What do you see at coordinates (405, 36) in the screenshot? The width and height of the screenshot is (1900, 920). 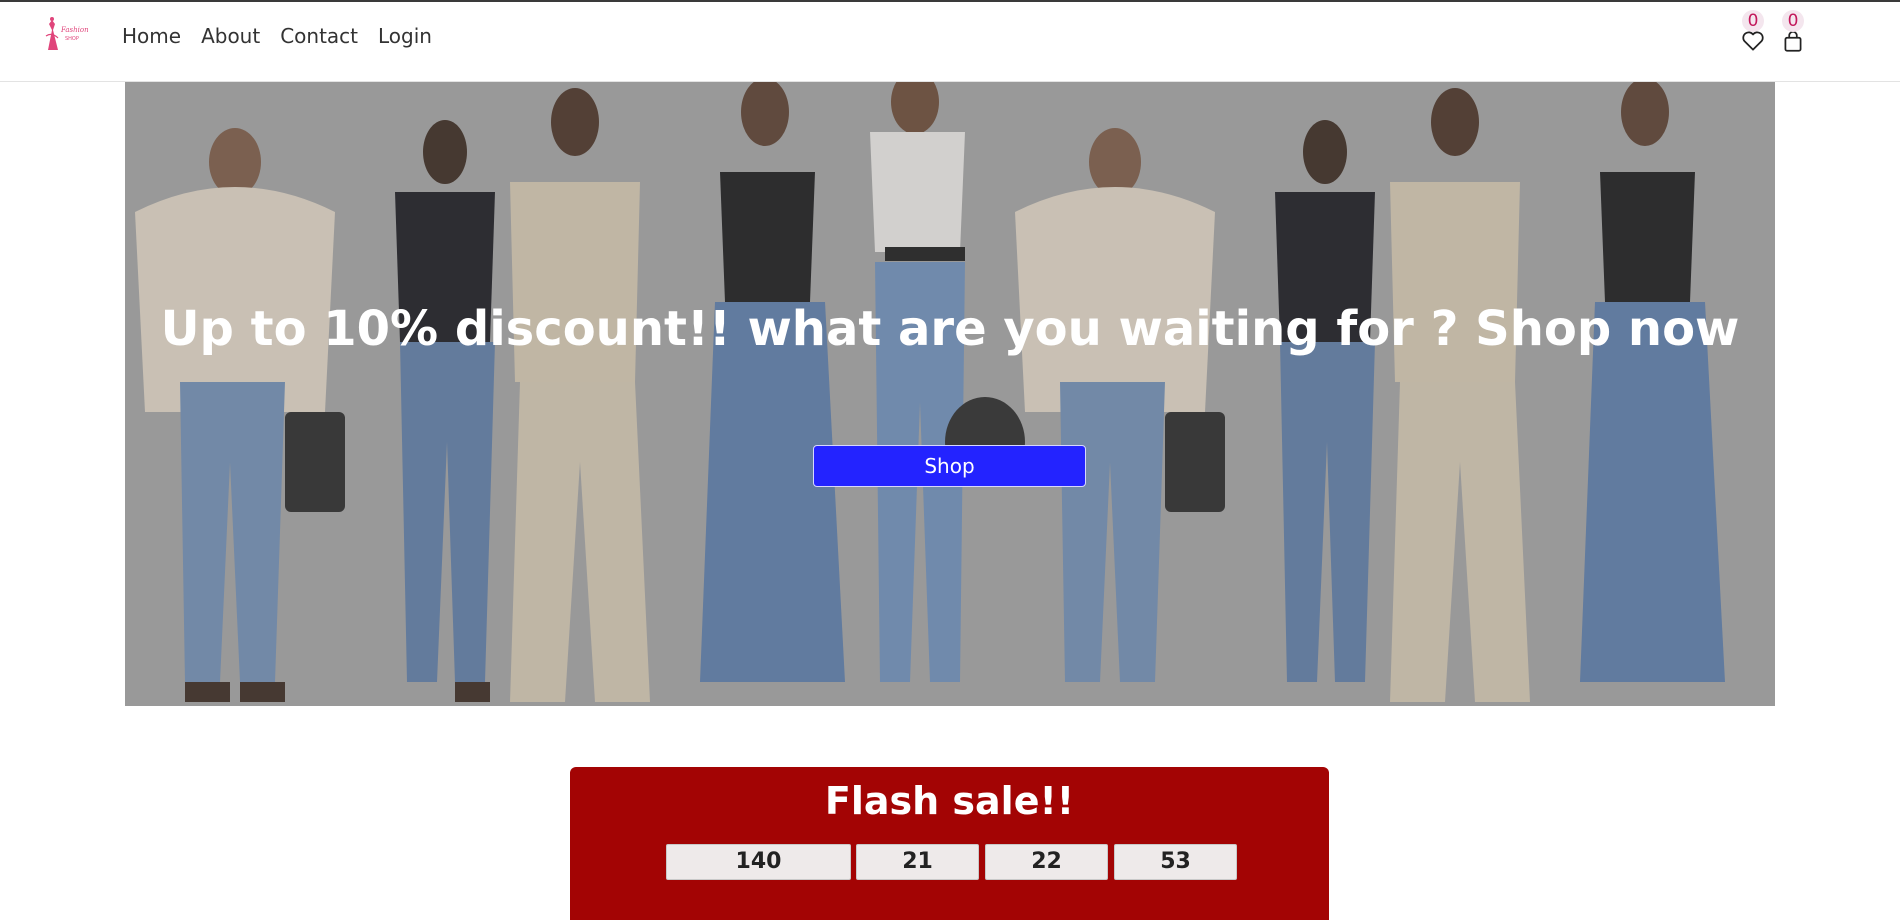 I see `nav-login-link: Login` at bounding box center [405, 36].